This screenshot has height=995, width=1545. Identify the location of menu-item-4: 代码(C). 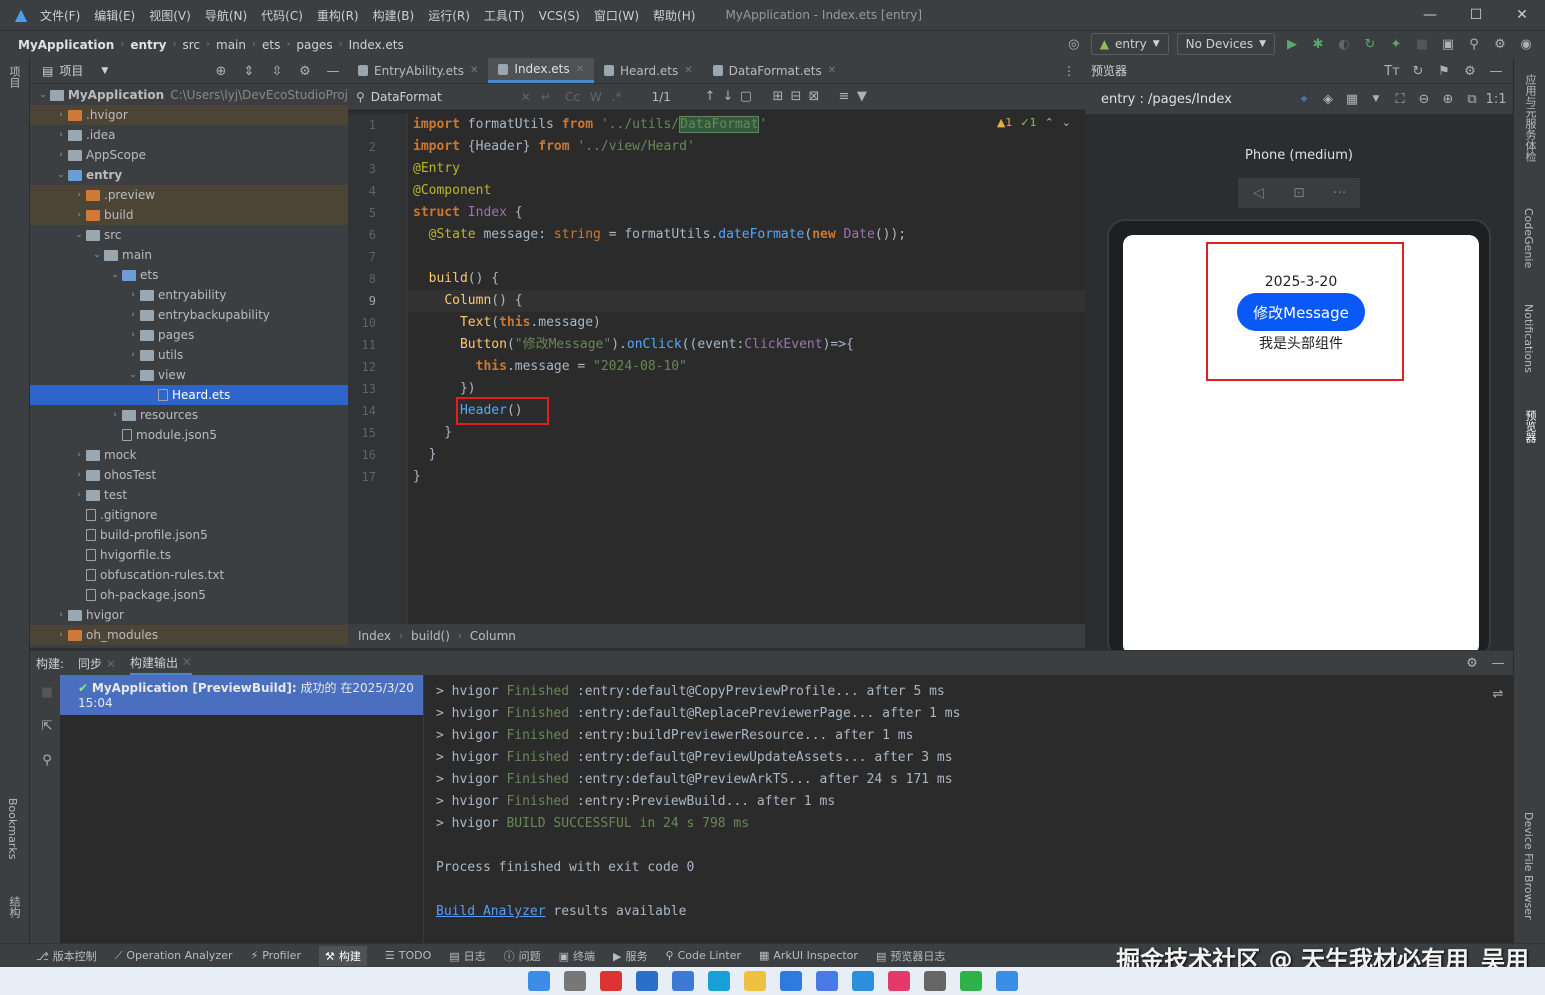
(282, 16).